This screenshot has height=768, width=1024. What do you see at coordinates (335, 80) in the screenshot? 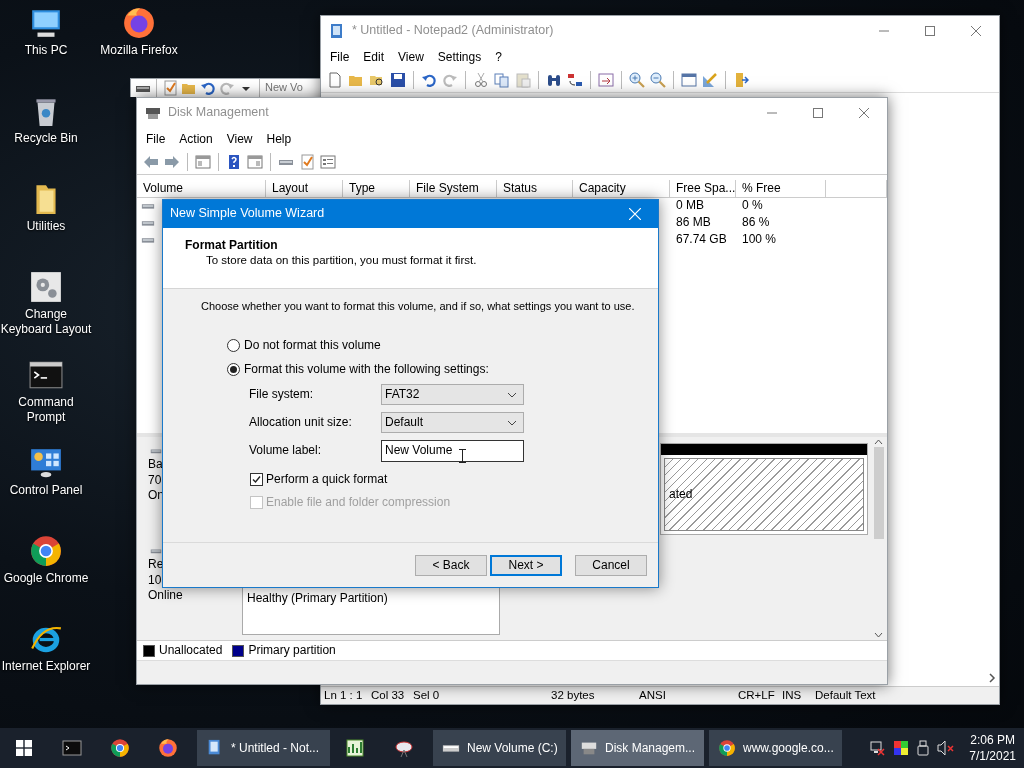
I see `new-file-icon` at bounding box center [335, 80].